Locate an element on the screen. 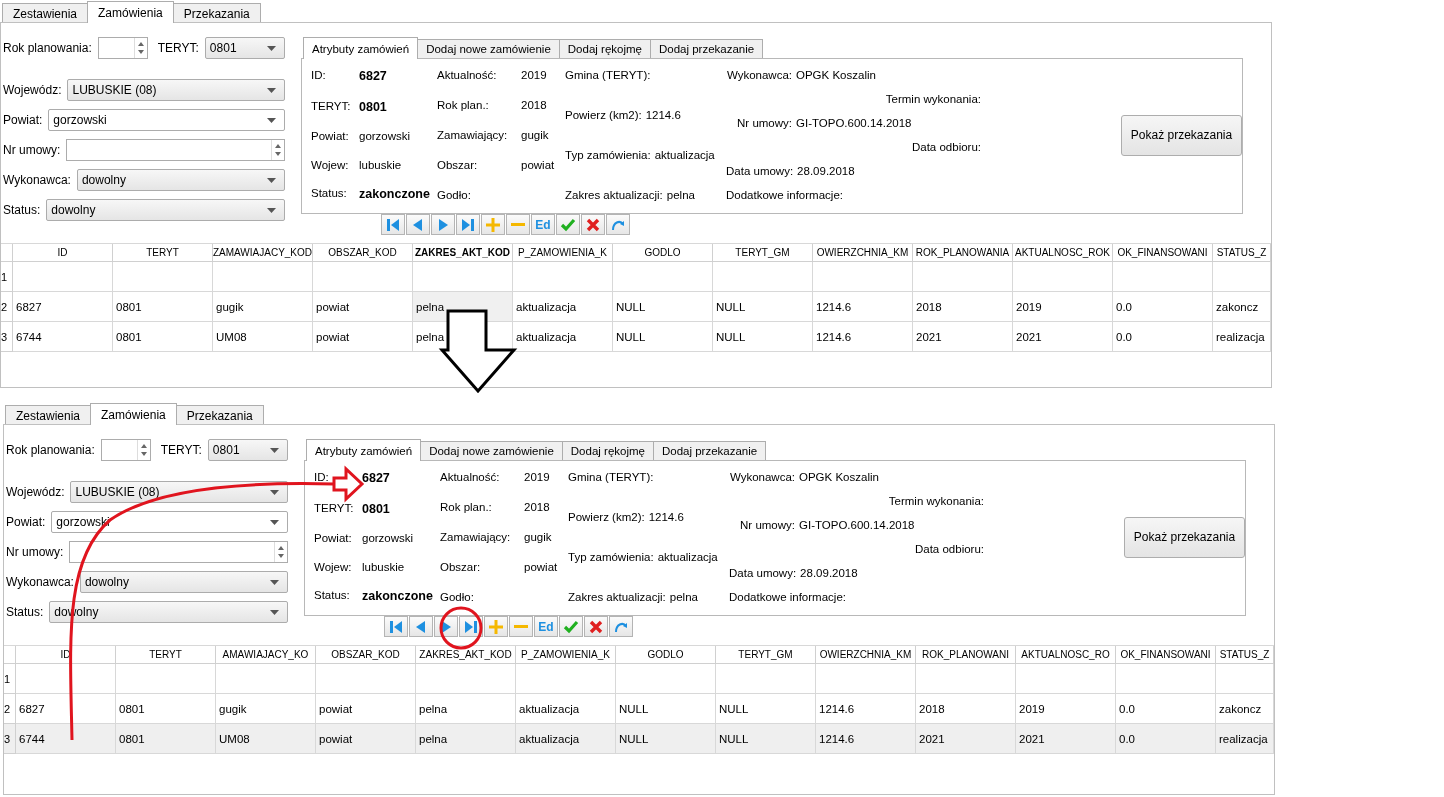 The height and width of the screenshot is (797, 1444). column-header: ROK_PLANOWANIA is located at coordinates (963, 253).